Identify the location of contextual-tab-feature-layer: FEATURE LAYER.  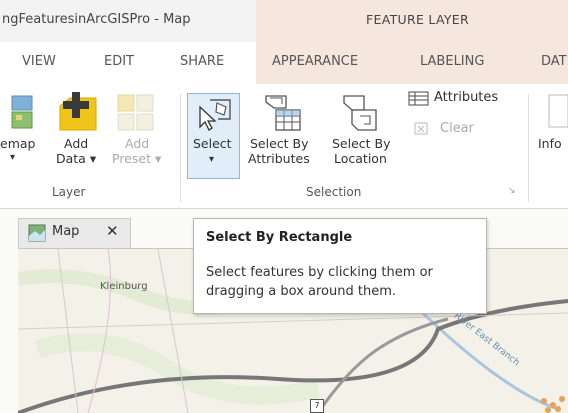
(417, 19).